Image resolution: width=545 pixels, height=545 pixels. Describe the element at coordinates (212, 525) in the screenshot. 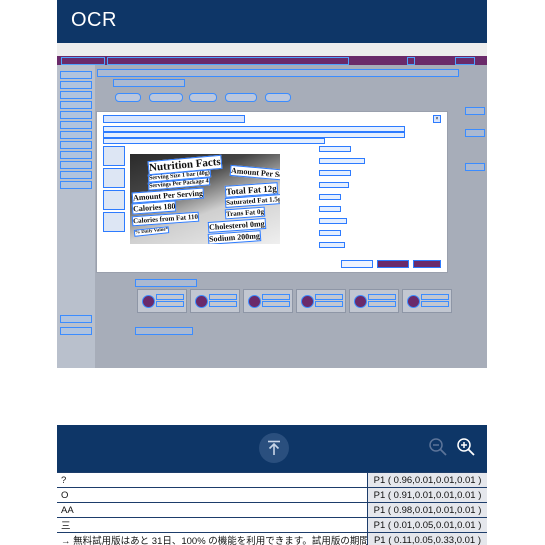

I see `result-text: 三` at that location.